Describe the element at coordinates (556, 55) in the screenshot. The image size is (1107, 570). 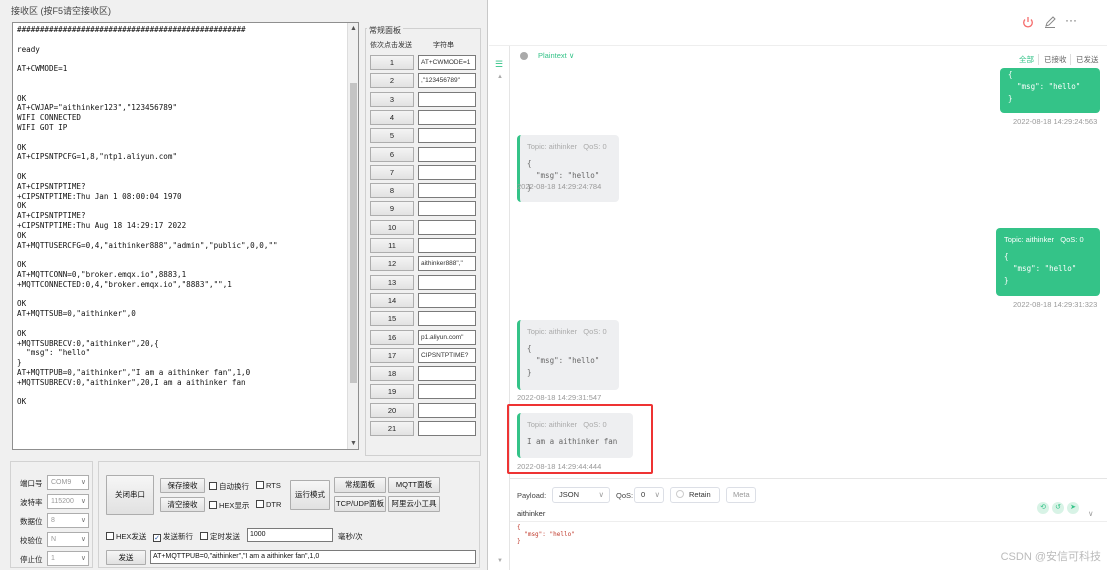
I see `format-select: Plaintext ∨` at that location.